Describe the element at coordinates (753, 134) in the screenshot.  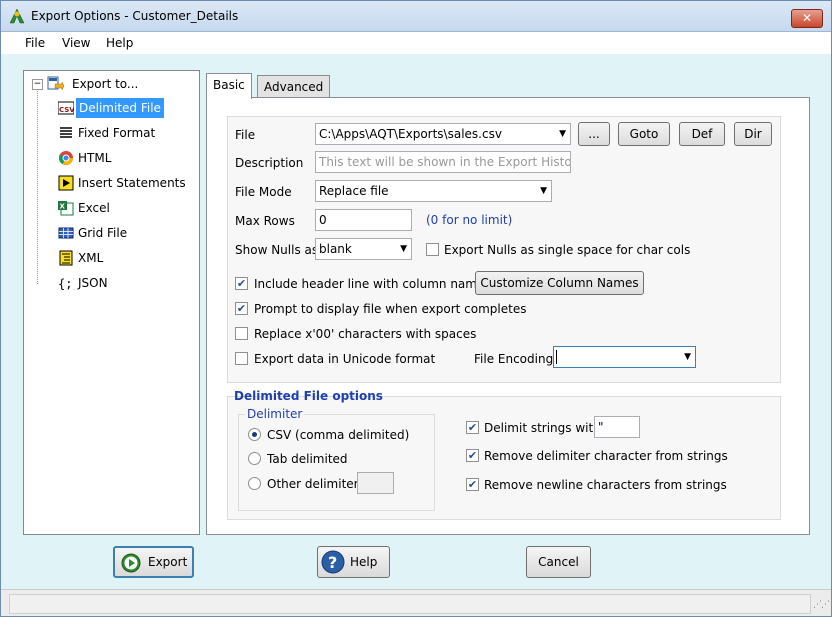
I see `dir-button: Dir` at that location.